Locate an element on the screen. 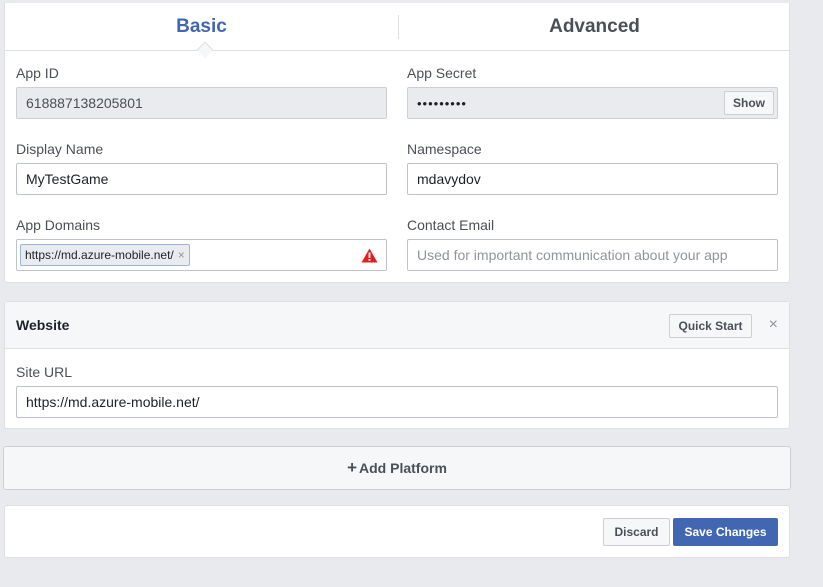  display-name-label: Display Name is located at coordinates (60, 149).